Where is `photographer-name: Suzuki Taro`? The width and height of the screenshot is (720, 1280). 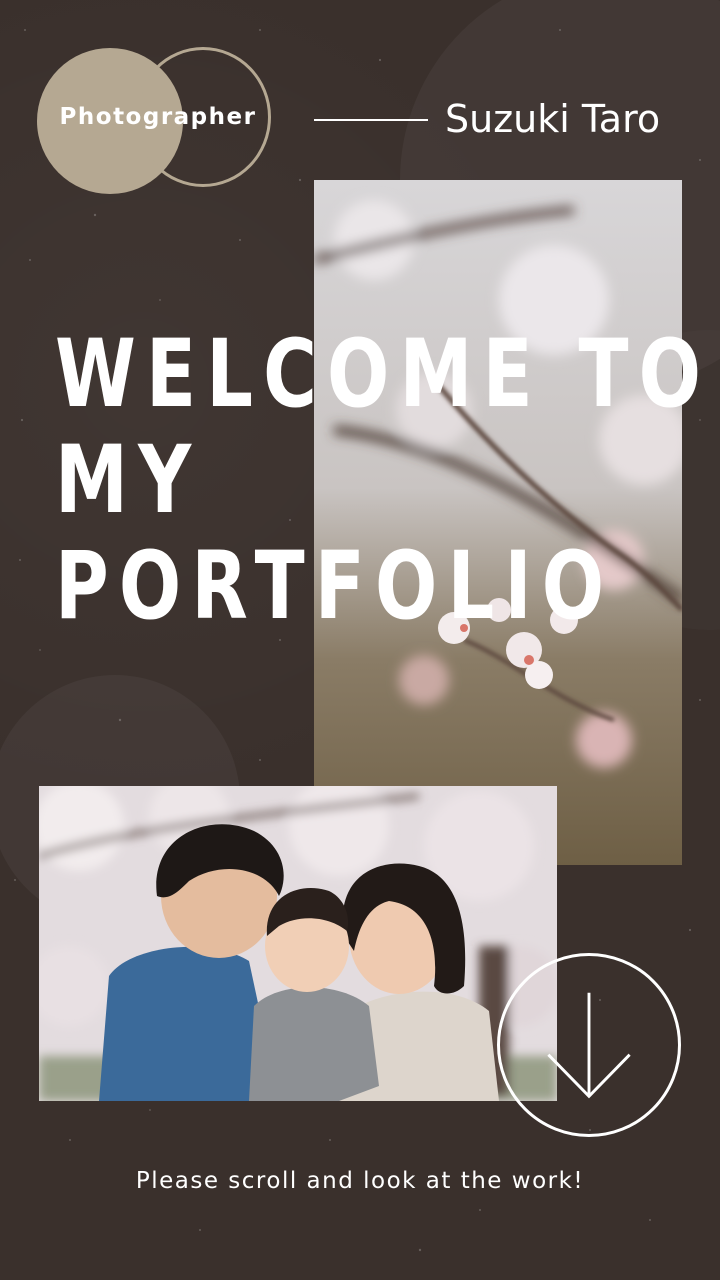
photographer-name: Suzuki Taro is located at coordinates (553, 119).